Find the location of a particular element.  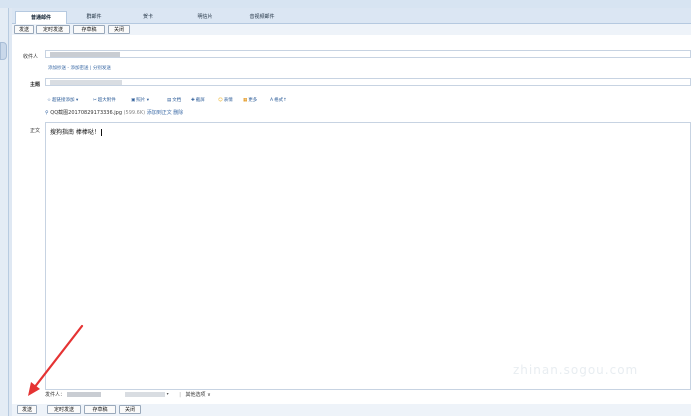

tab-normal-mail: 普通邮件 is located at coordinates (41, 17).